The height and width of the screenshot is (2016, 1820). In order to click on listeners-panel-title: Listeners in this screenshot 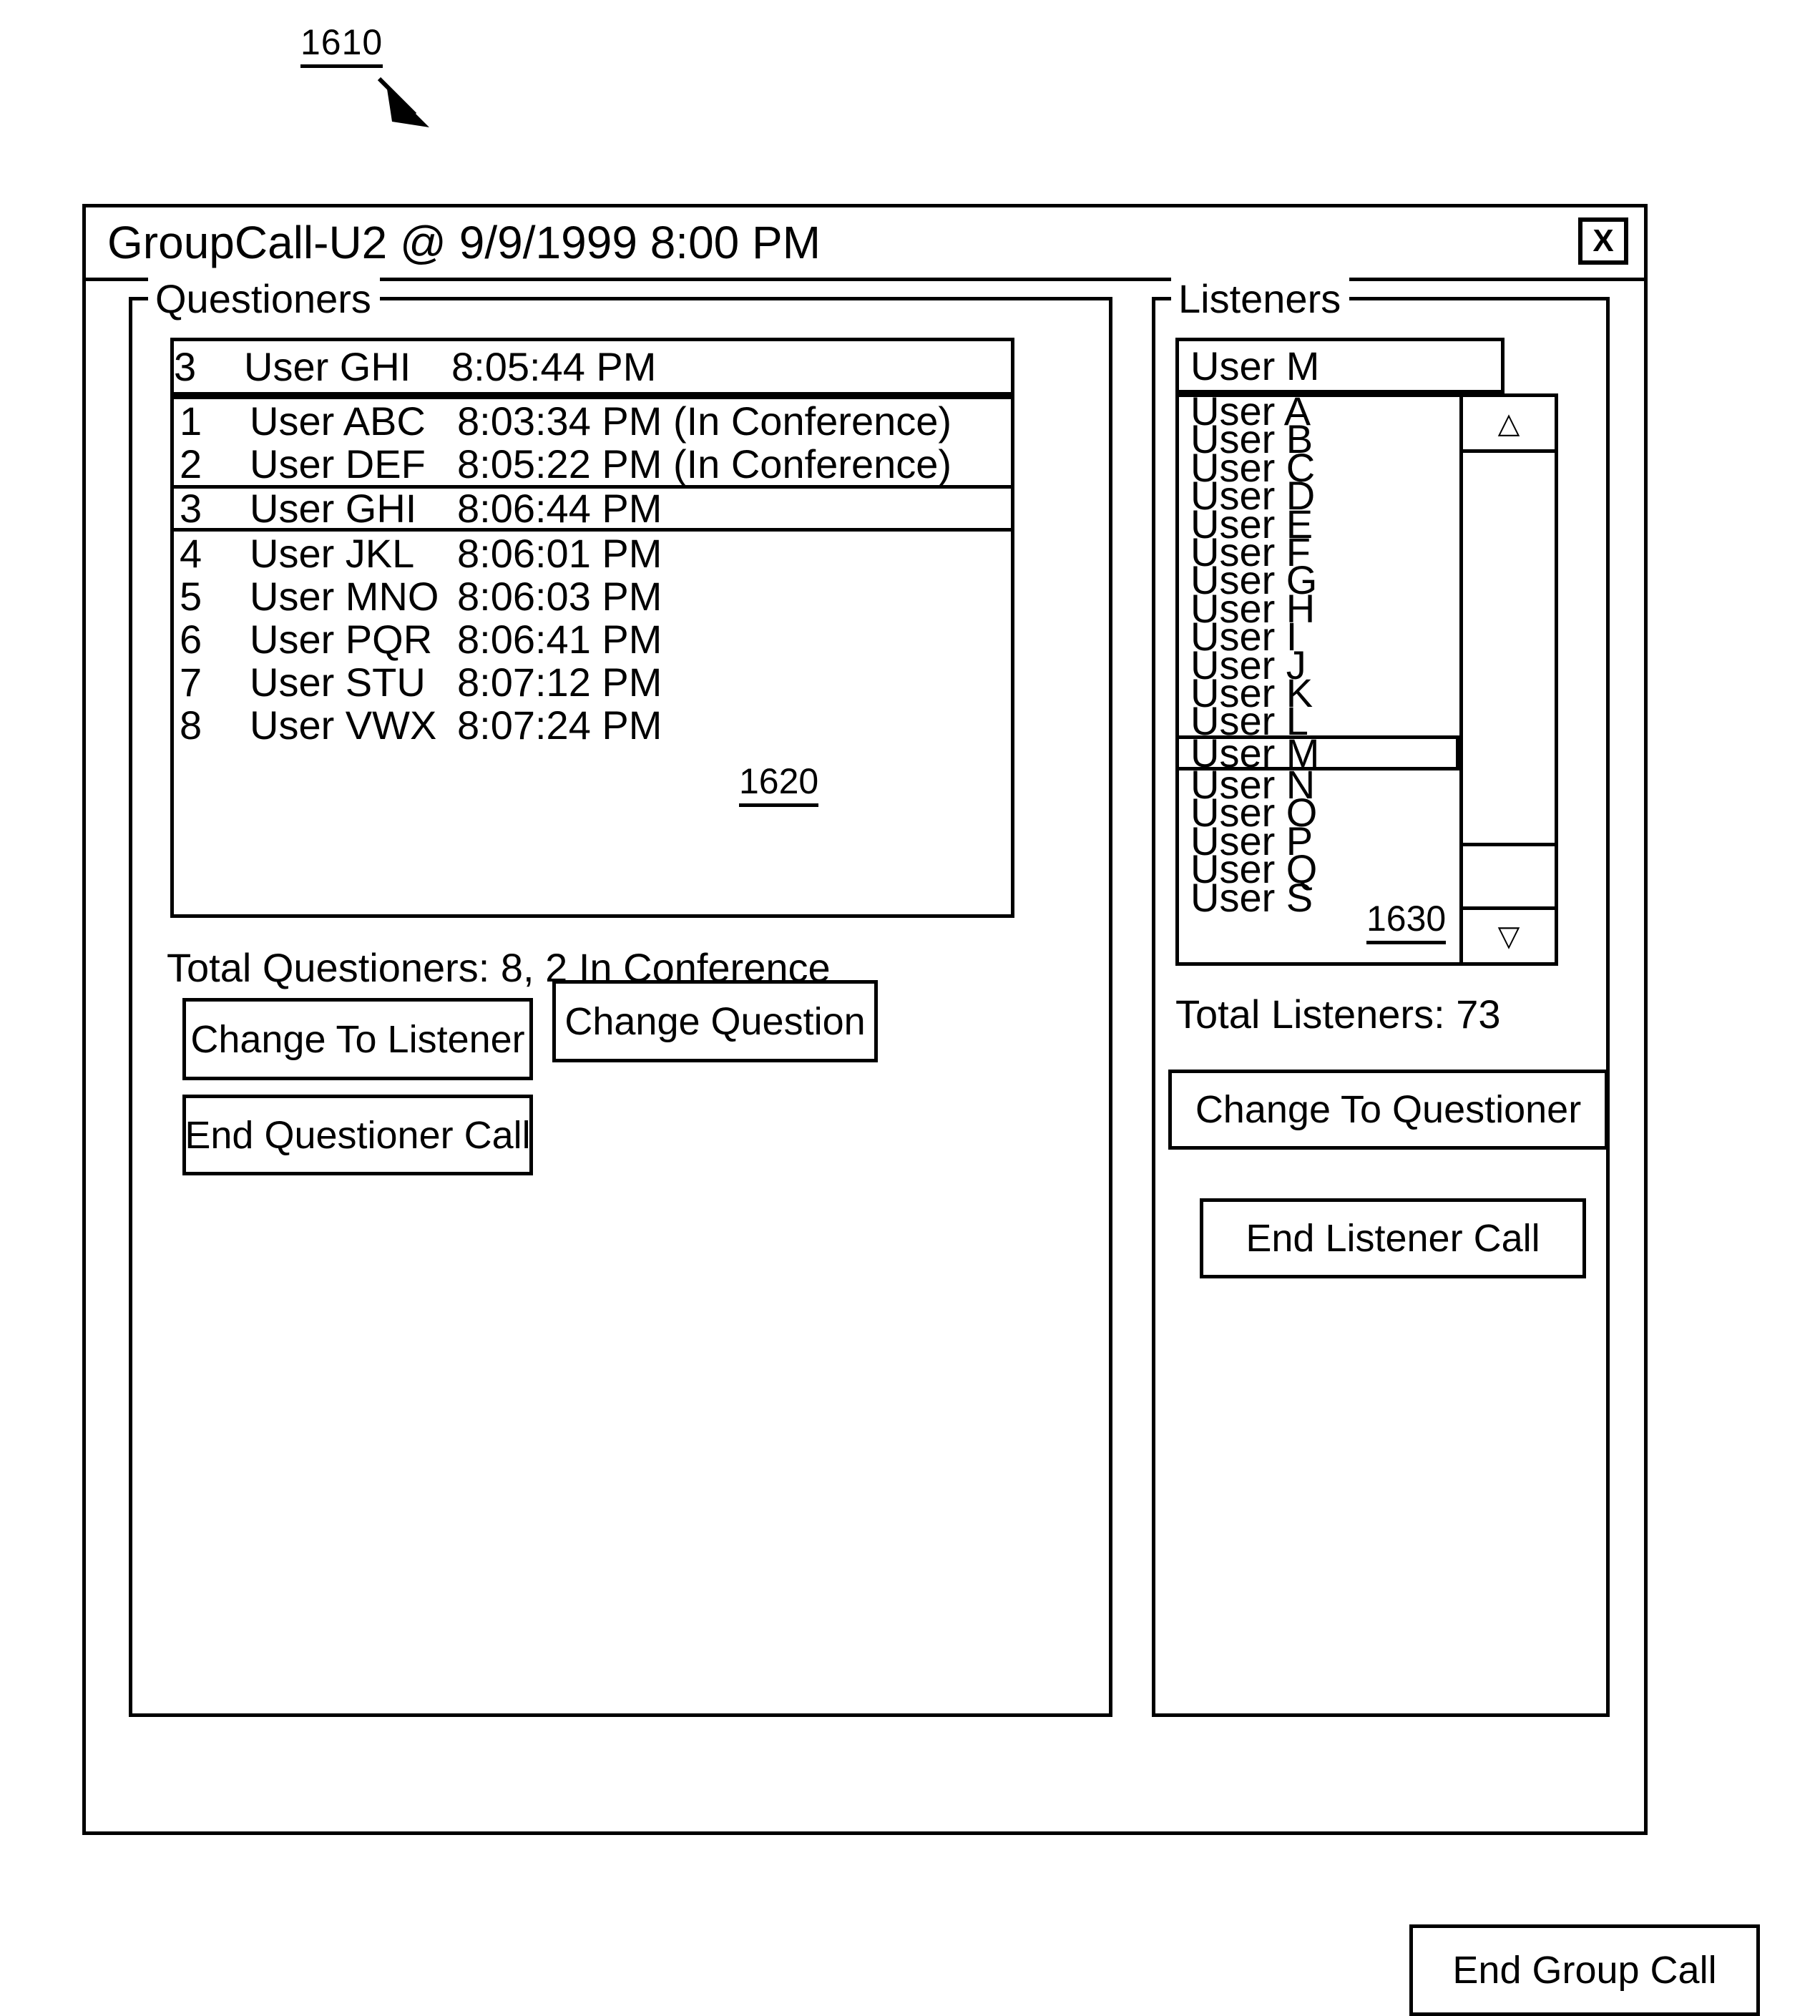, I will do `click(1260, 299)`.